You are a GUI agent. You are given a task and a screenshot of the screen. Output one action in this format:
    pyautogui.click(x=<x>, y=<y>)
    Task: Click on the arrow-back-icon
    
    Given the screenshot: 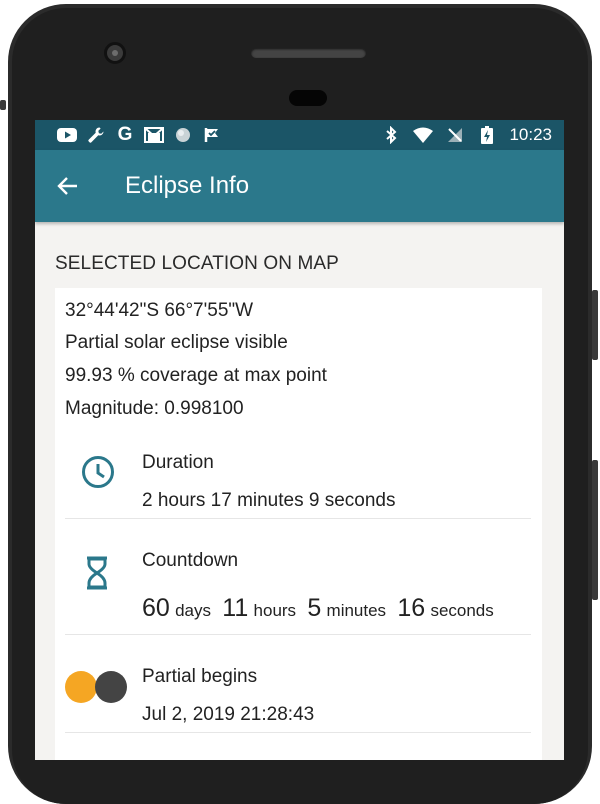 What is the action you would take?
    pyautogui.click(x=67, y=186)
    